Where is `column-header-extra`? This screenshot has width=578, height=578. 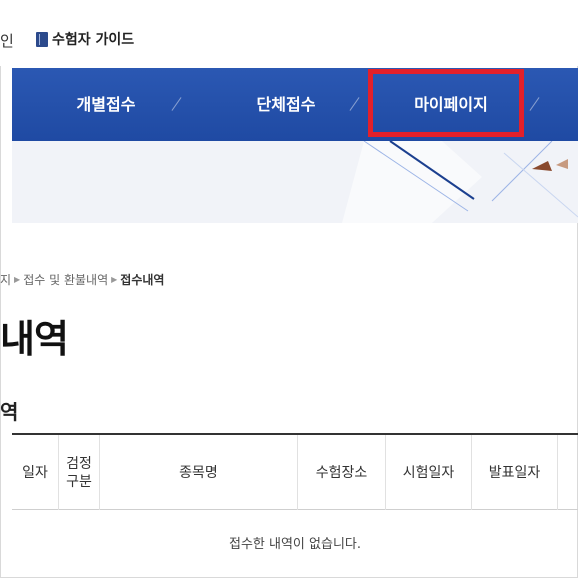 column-header-extra is located at coordinates (568, 472).